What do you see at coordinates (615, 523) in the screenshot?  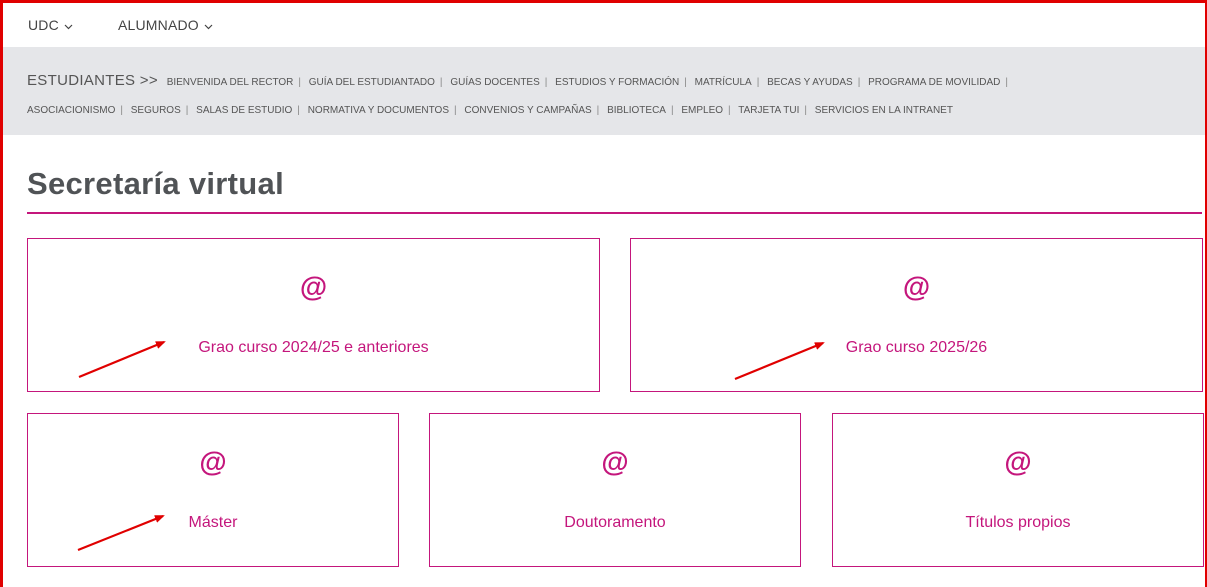 I see `card-label: Doutoramento` at bounding box center [615, 523].